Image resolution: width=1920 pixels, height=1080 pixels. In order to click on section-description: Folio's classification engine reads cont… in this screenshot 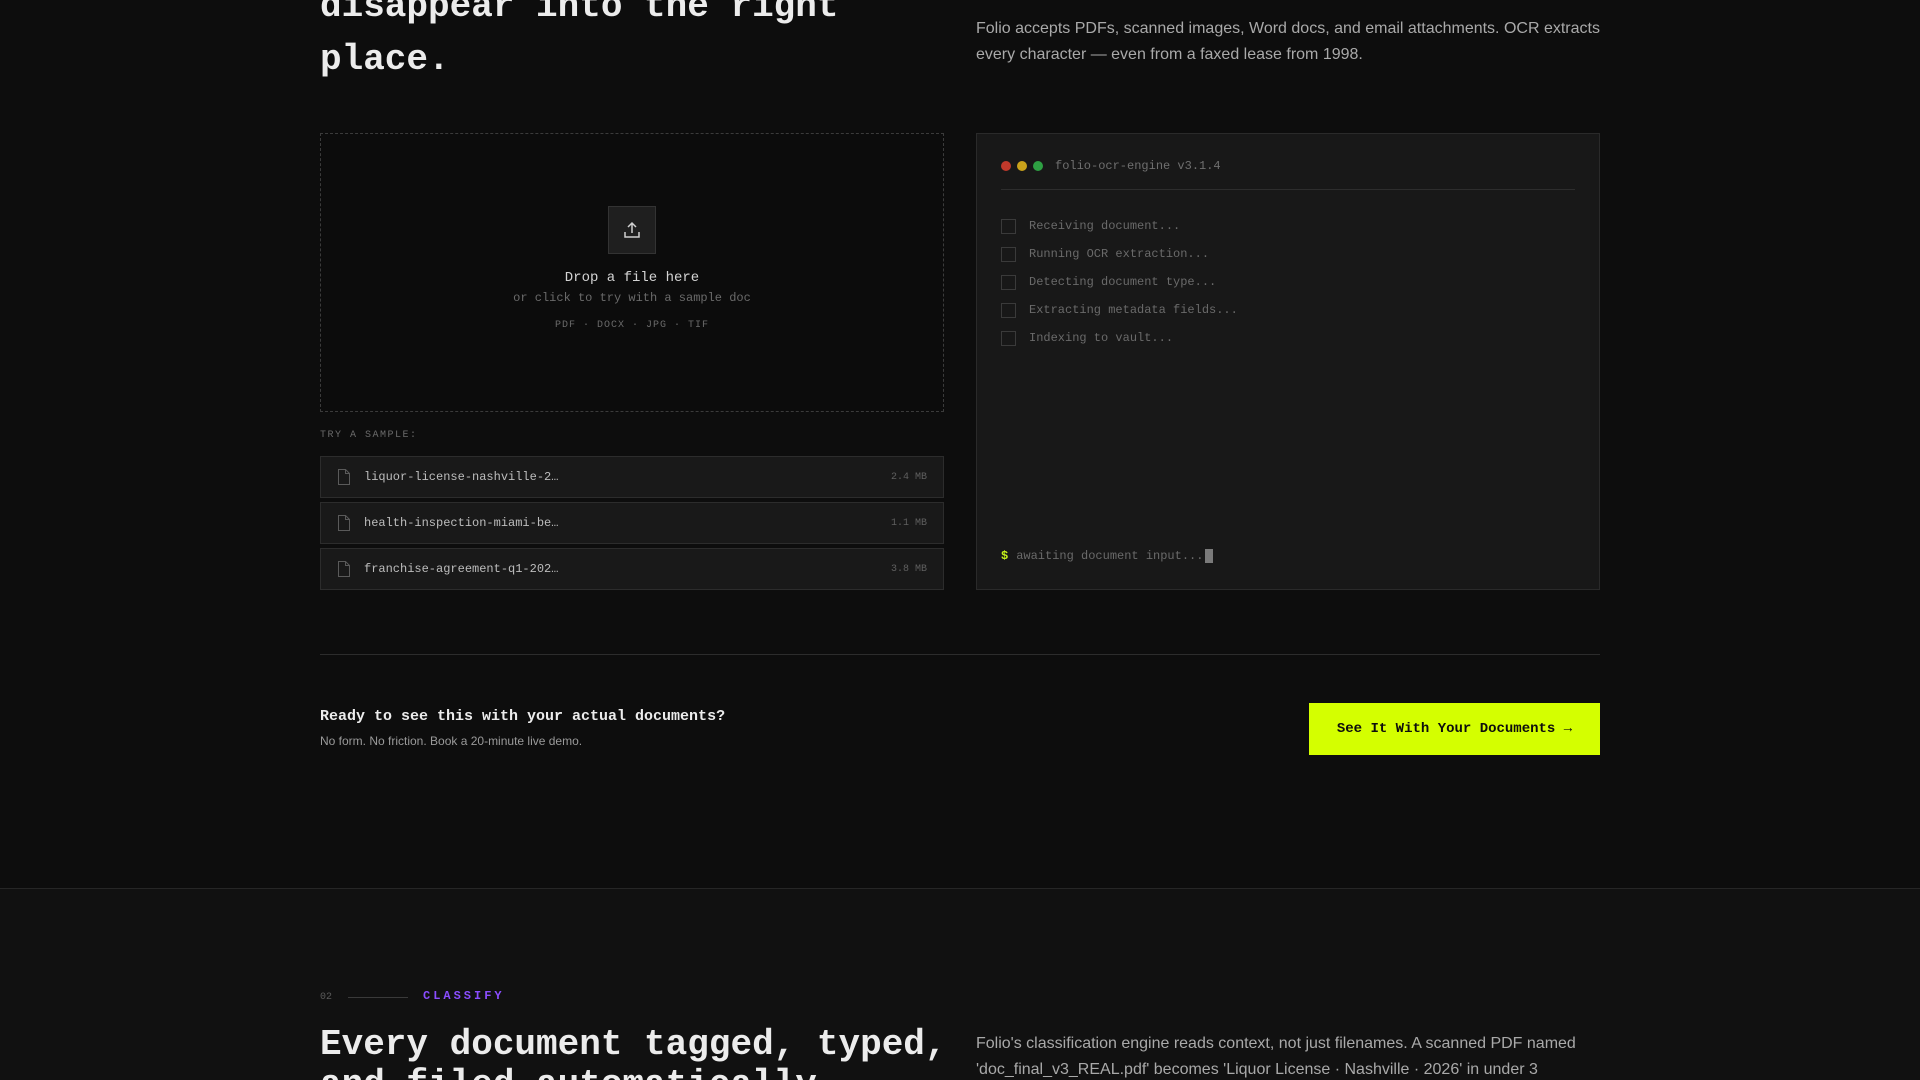, I will do `click(1276, 1056)`.